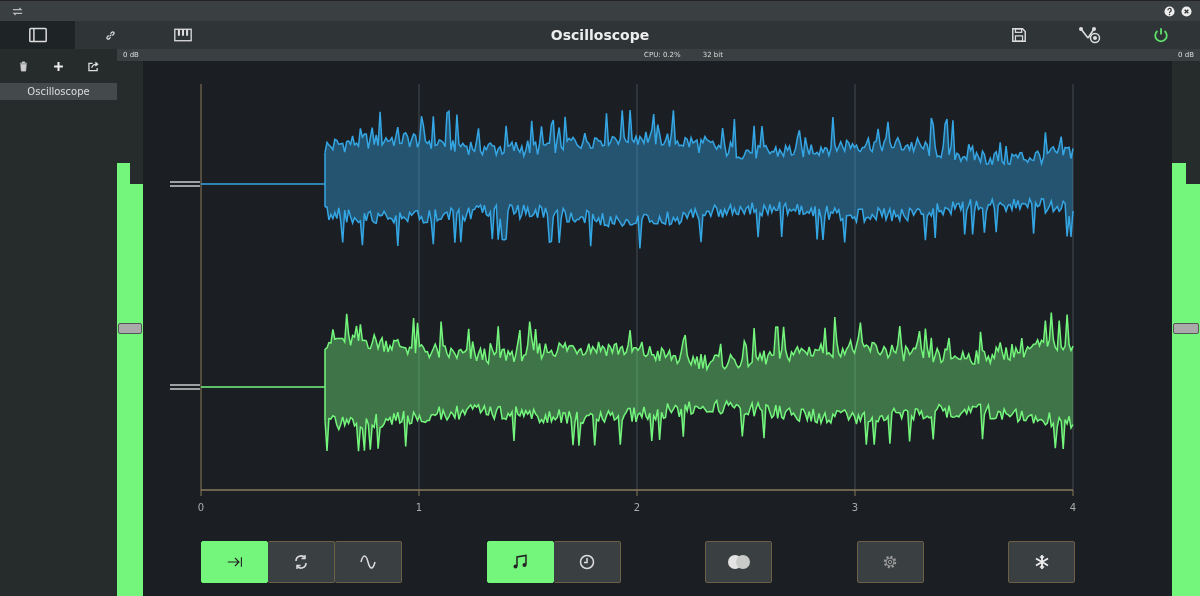 The width and height of the screenshot is (1200, 596). What do you see at coordinates (1186, 11) in the screenshot?
I see `close-icon` at bounding box center [1186, 11].